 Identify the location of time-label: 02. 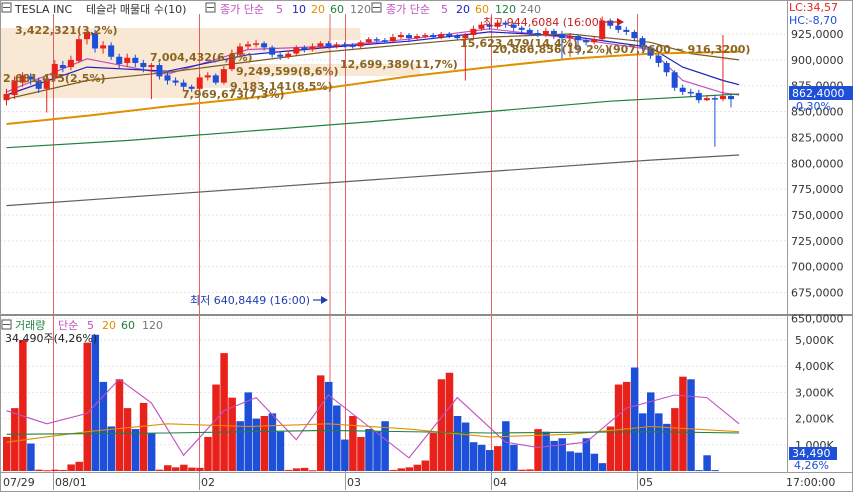
(208, 482).